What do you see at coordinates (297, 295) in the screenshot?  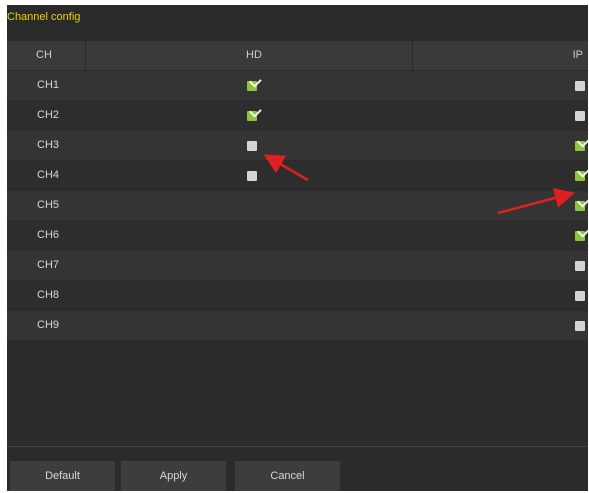 I see `table-row: CH8` at bounding box center [297, 295].